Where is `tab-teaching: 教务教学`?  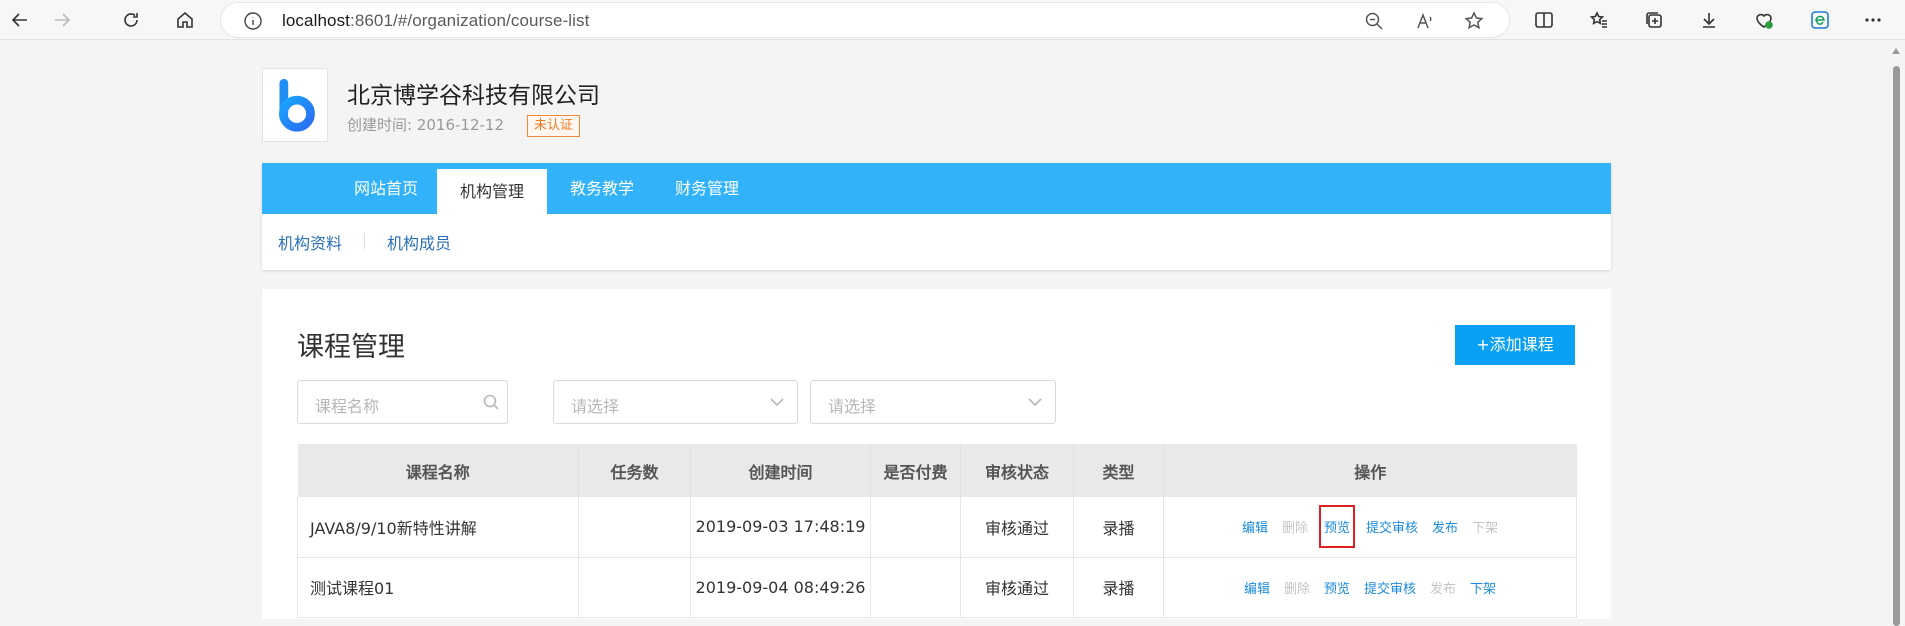
tab-teaching: 教务教学 is located at coordinates (602, 188).